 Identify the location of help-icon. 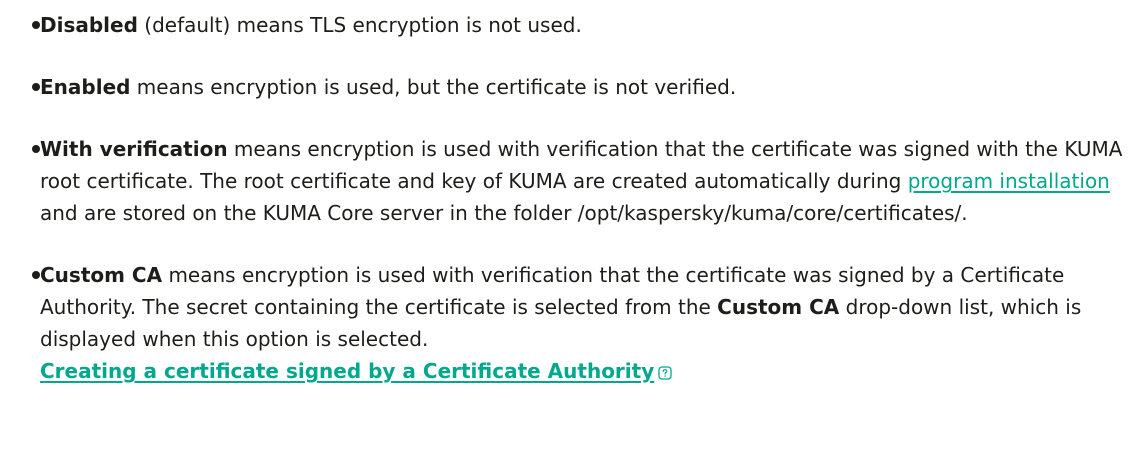
(665, 368).